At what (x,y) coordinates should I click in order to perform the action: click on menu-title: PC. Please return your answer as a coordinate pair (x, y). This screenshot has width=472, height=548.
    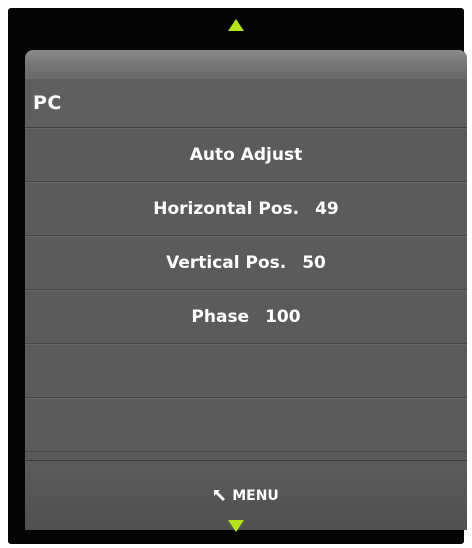
    Looking at the image, I should click on (47, 103).